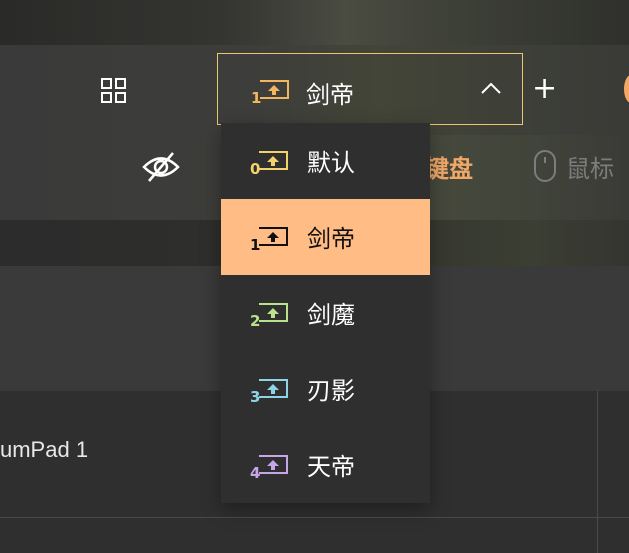 The width and height of the screenshot is (629, 553). I want to click on game-background, so click(314, 22).